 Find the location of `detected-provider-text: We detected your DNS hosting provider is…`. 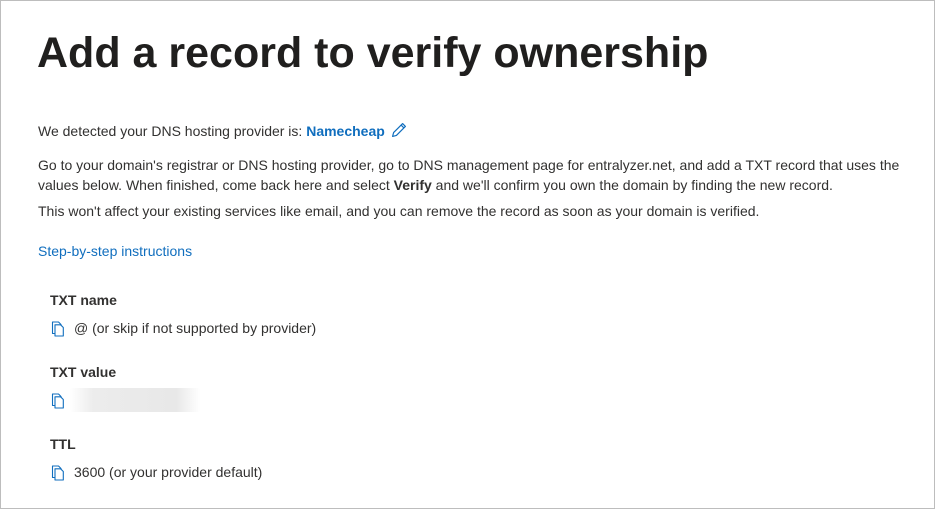

detected-provider-text: We detected your DNS hosting provider is… is located at coordinates (172, 131).